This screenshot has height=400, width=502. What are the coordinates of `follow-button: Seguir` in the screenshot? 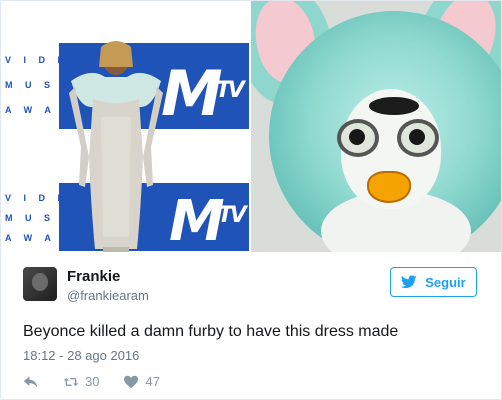 It's located at (433, 282).